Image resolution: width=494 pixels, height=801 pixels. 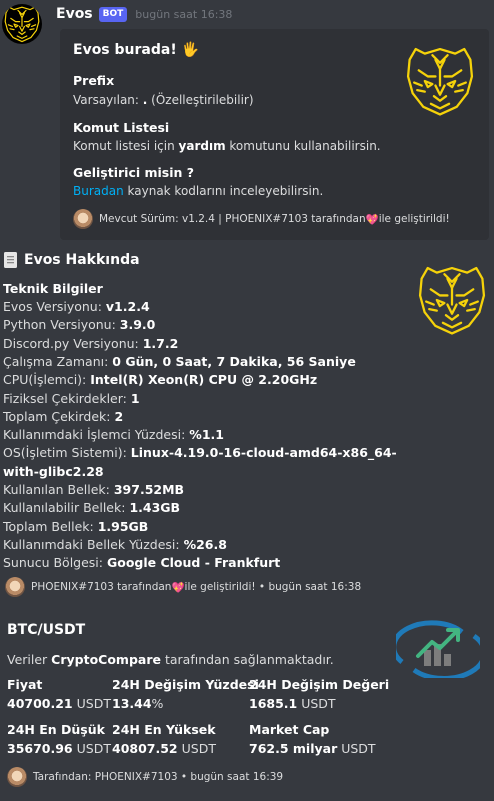 I want to click on tech-info-heading: Teknik Bilgiler, so click(x=53, y=288).